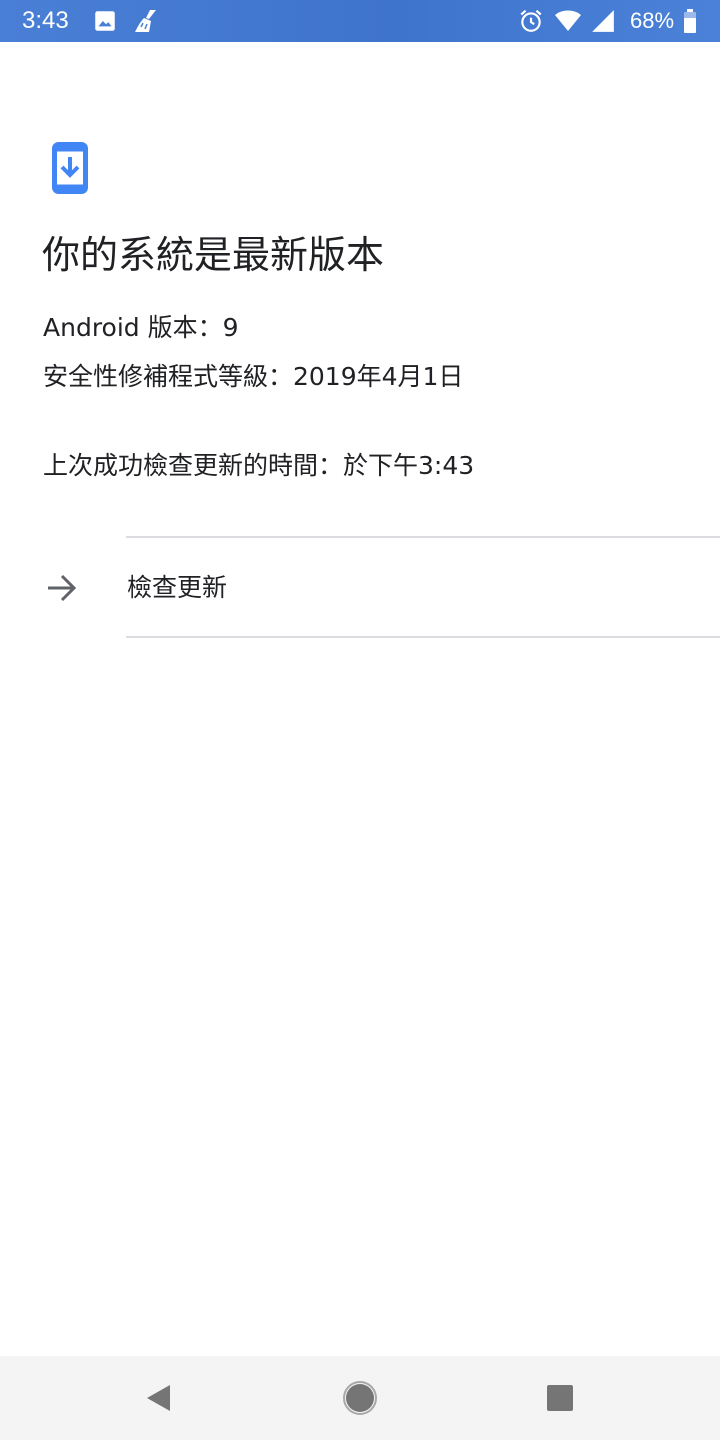 The image size is (720, 1440). What do you see at coordinates (567, 21) in the screenshot?
I see `wifi-icon` at bounding box center [567, 21].